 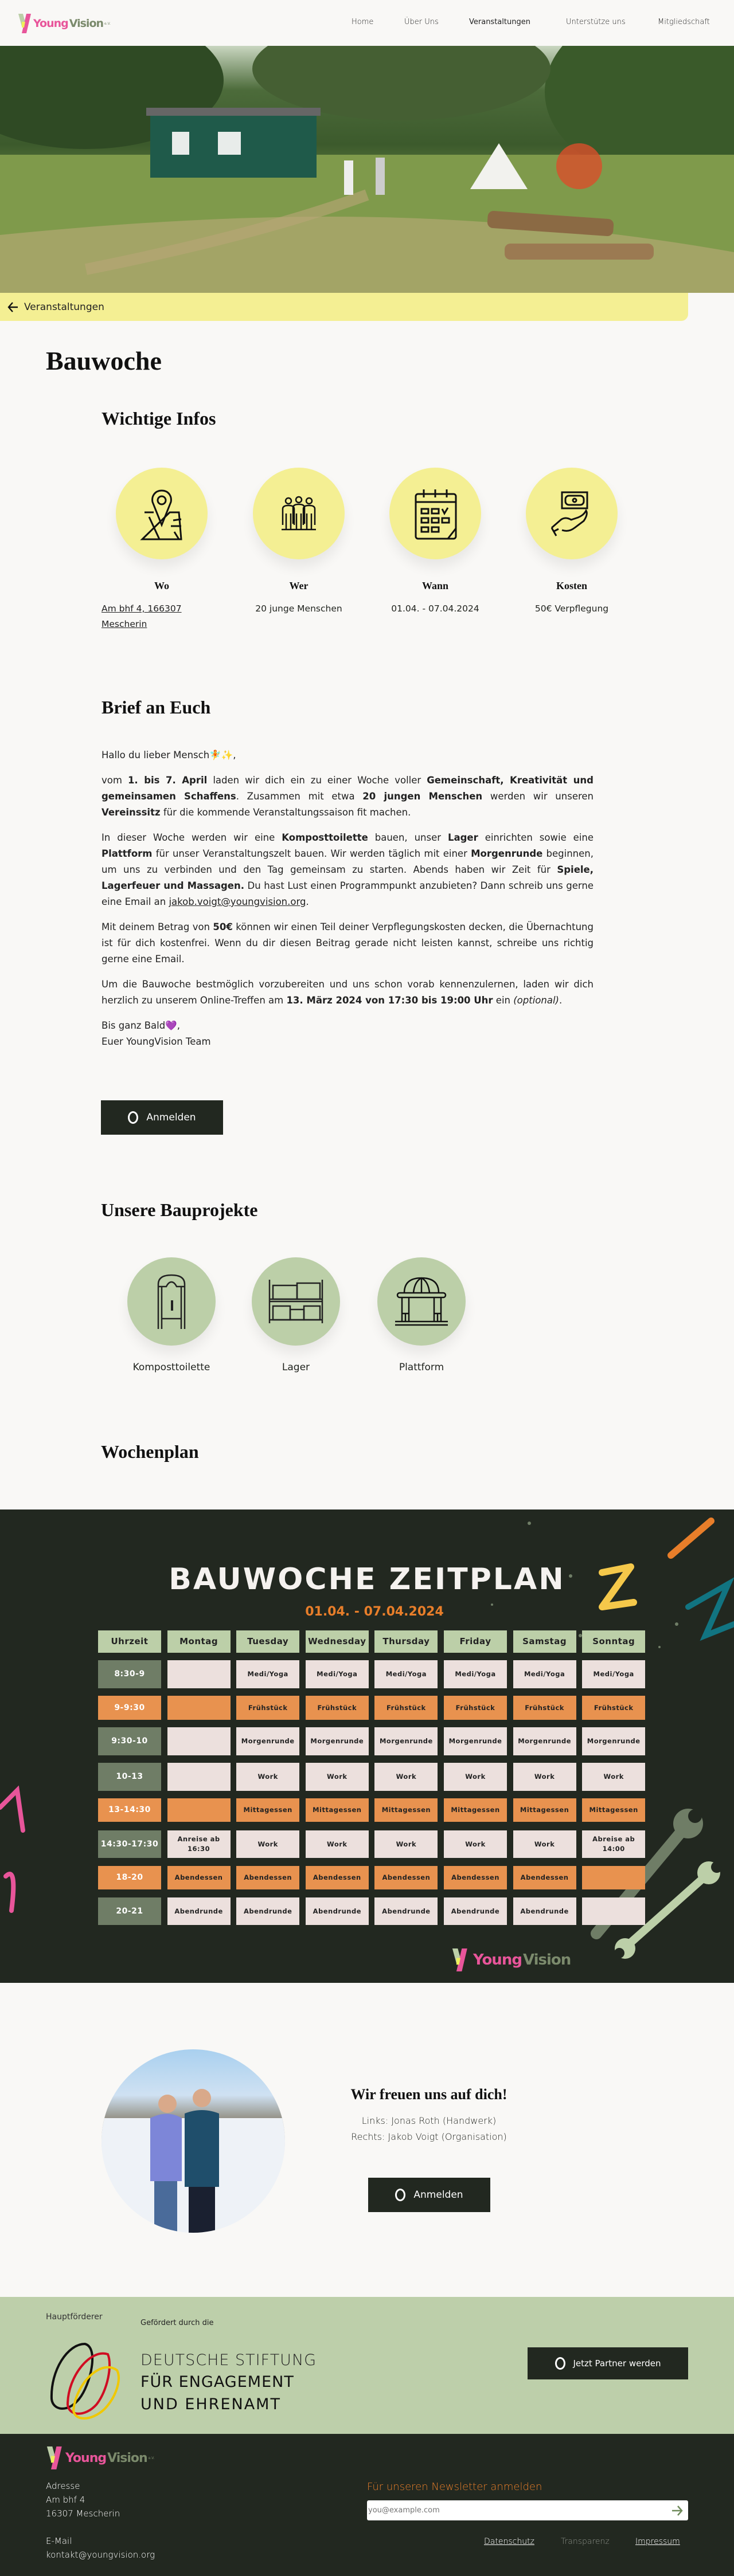 I want to click on weekplan-heading: Wochenplan, so click(x=150, y=1451).